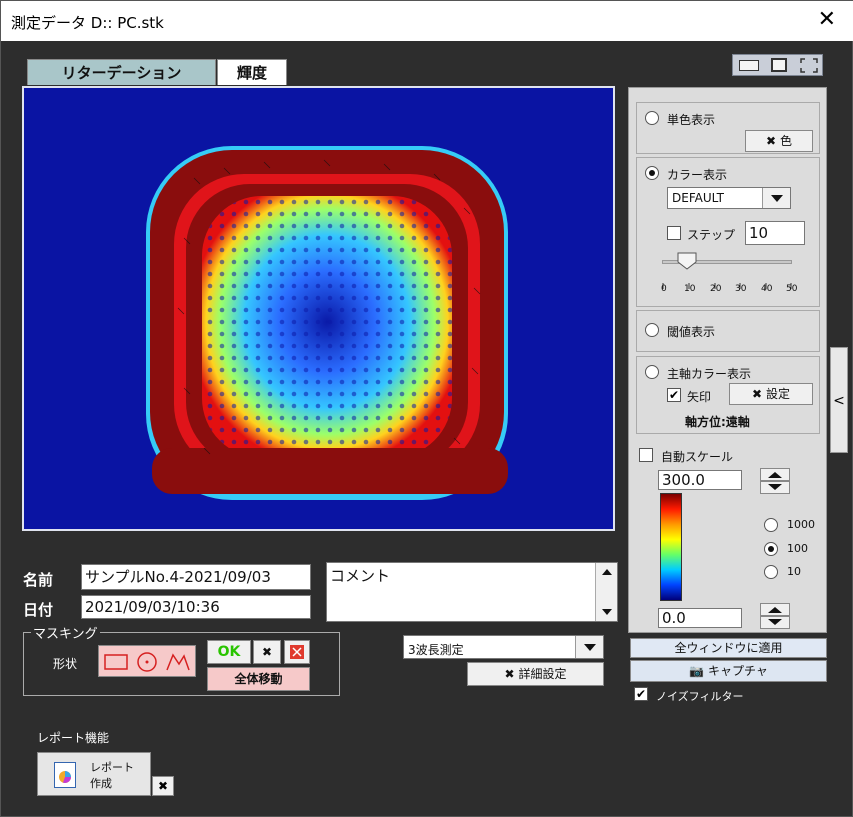 The width and height of the screenshot is (853, 817). What do you see at coordinates (38, 610) in the screenshot?
I see `date-label: 日付` at bounding box center [38, 610].